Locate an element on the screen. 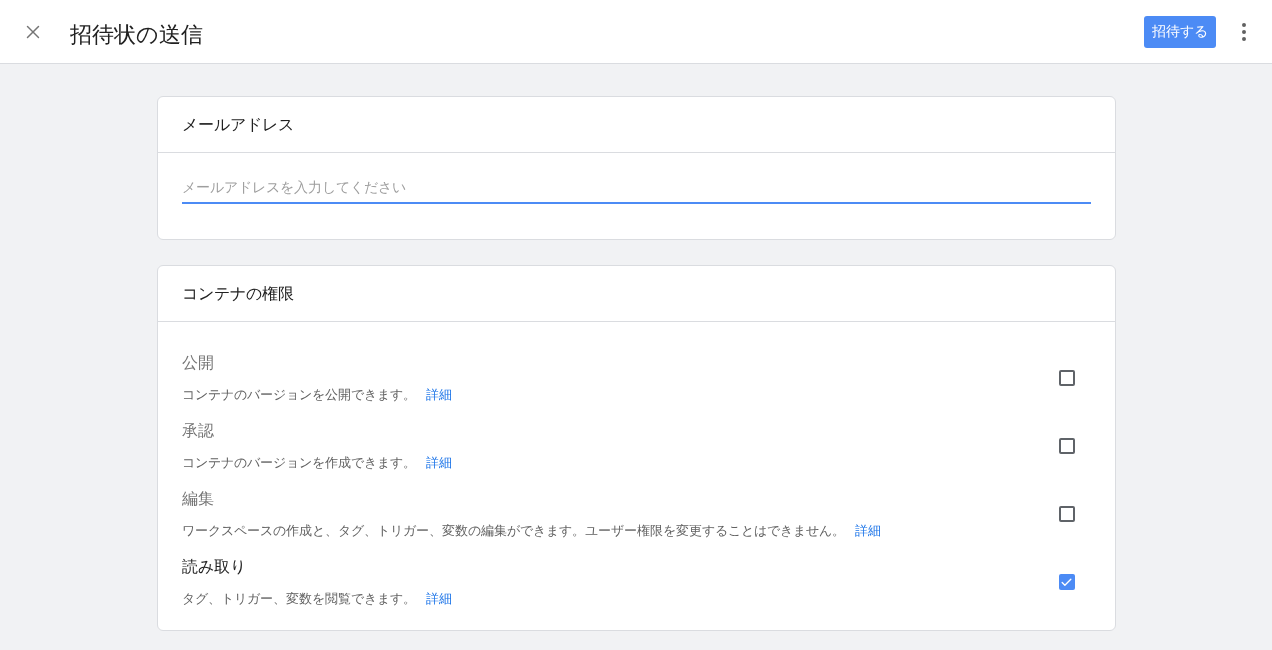  permission-description: ワークスペースの作成と、タグ、トリガー、変数の編集ができます。ユーザー権限を変更することはできません。 is located at coordinates (513, 531).